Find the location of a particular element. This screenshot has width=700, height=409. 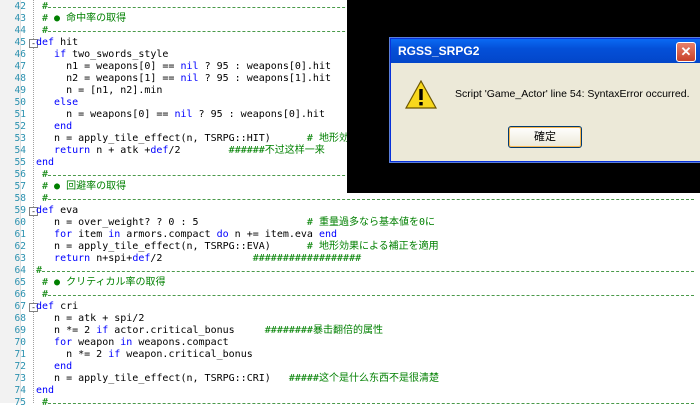

line-number: 64 is located at coordinates (20, 270).